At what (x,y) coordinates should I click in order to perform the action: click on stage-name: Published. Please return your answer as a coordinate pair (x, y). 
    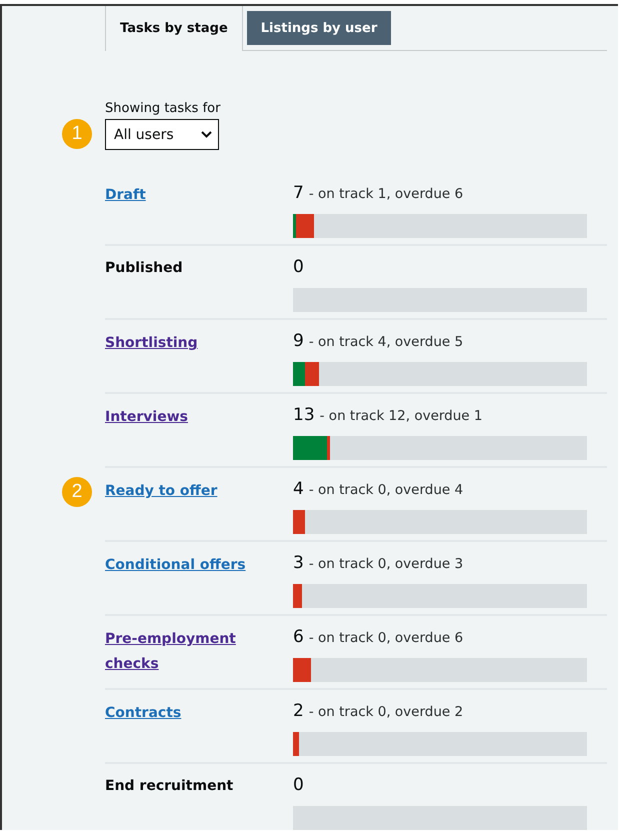
    Looking at the image, I should click on (144, 268).